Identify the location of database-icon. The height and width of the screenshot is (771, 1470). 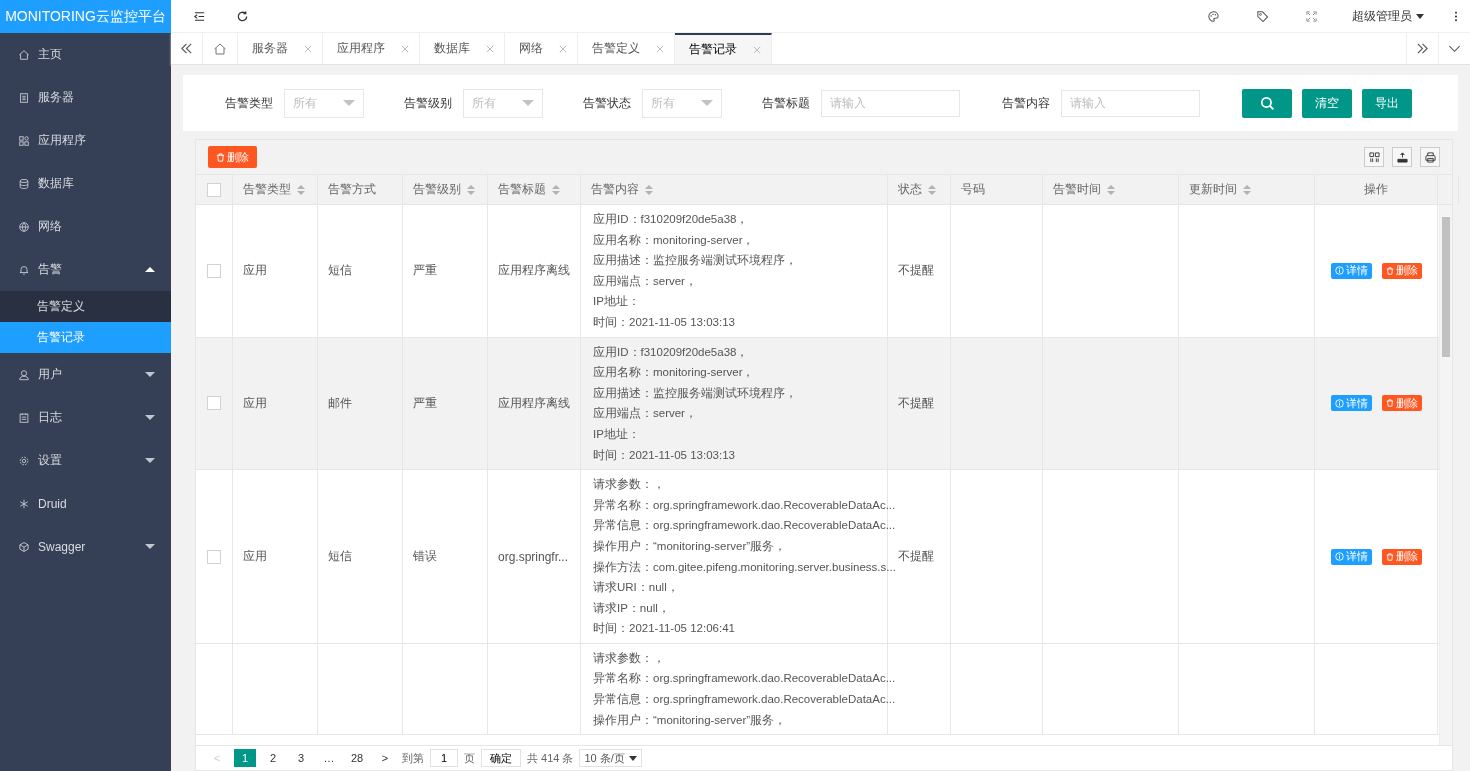
(24, 183).